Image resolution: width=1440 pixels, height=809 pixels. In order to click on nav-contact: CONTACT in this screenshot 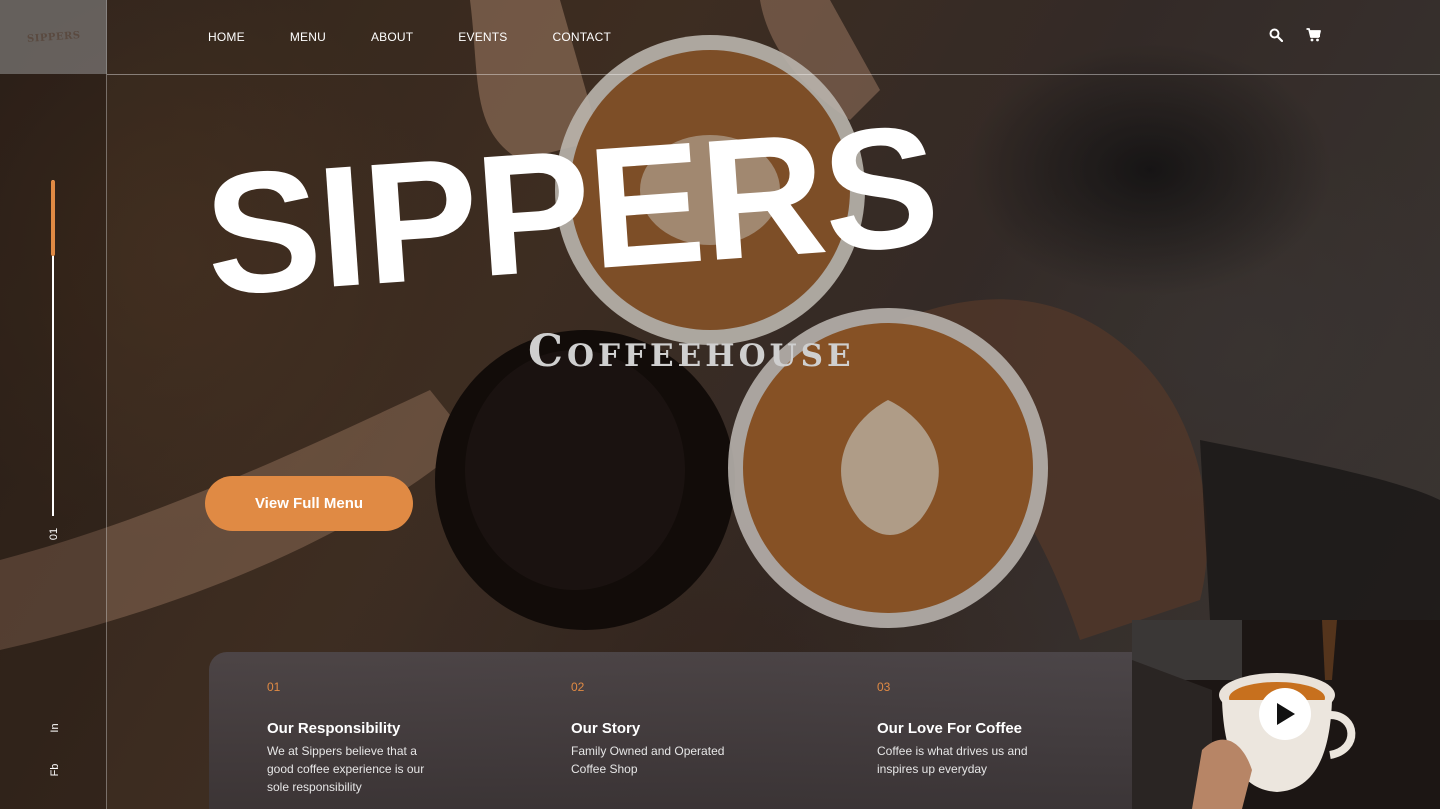, I will do `click(582, 37)`.